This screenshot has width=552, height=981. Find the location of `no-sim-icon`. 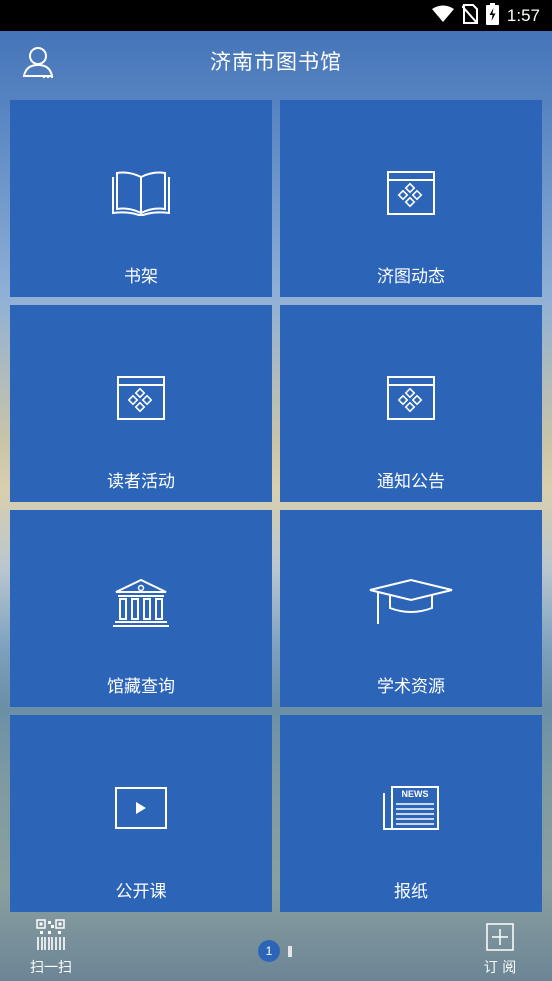

no-sim-icon is located at coordinates (470, 16).